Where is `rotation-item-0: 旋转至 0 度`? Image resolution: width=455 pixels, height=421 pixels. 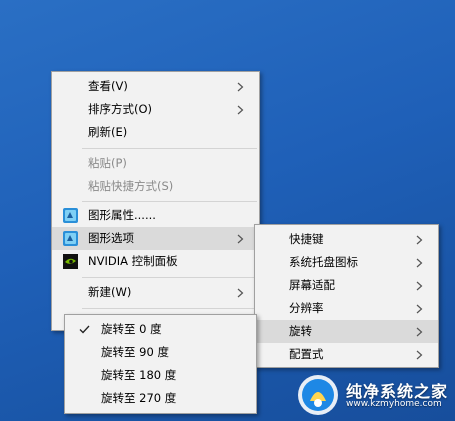 rotation-item-0: 旋转至 0 度 is located at coordinates (160, 329).